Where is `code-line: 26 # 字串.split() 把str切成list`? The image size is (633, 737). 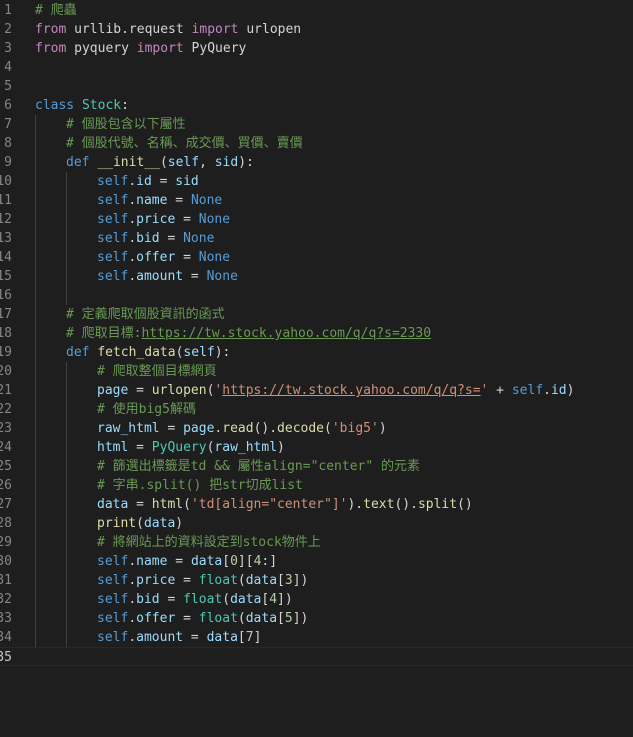
code-line: 26 # 字串.split() 把str切成list is located at coordinates (316, 485).